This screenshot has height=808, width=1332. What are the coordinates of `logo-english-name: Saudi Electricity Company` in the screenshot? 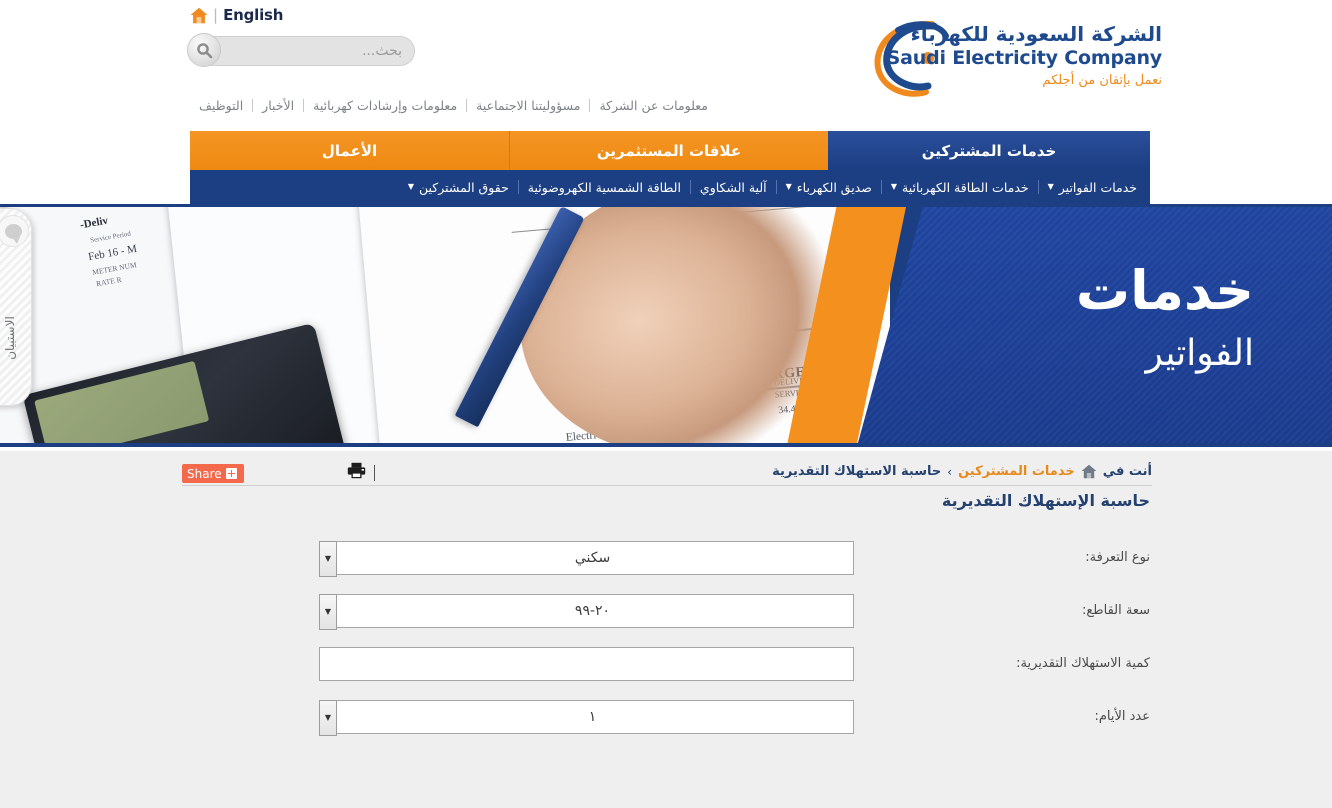 It's located at (1024, 58).